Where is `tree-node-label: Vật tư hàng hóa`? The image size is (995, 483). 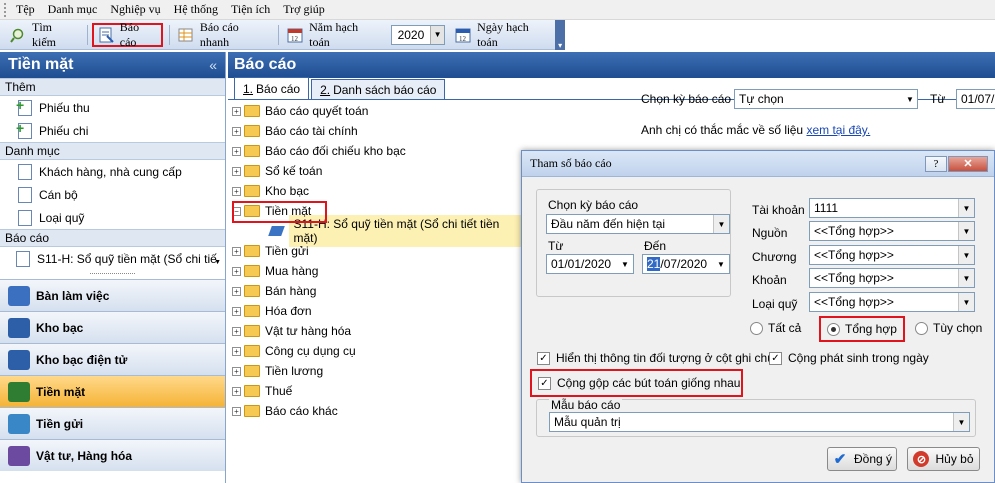 tree-node-label: Vật tư hàng hóa is located at coordinates (308, 331).